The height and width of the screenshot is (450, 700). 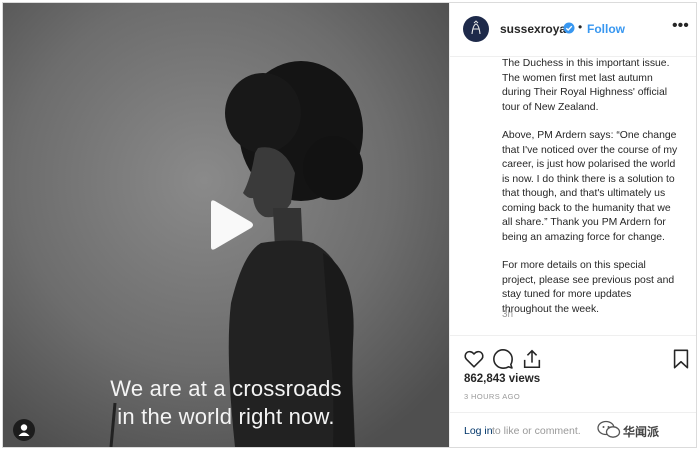 What do you see at coordinates (584, 193) in the screenshot?
I see `caption-line: that though, and that's ultimately us` at bounding box center [584, 193].